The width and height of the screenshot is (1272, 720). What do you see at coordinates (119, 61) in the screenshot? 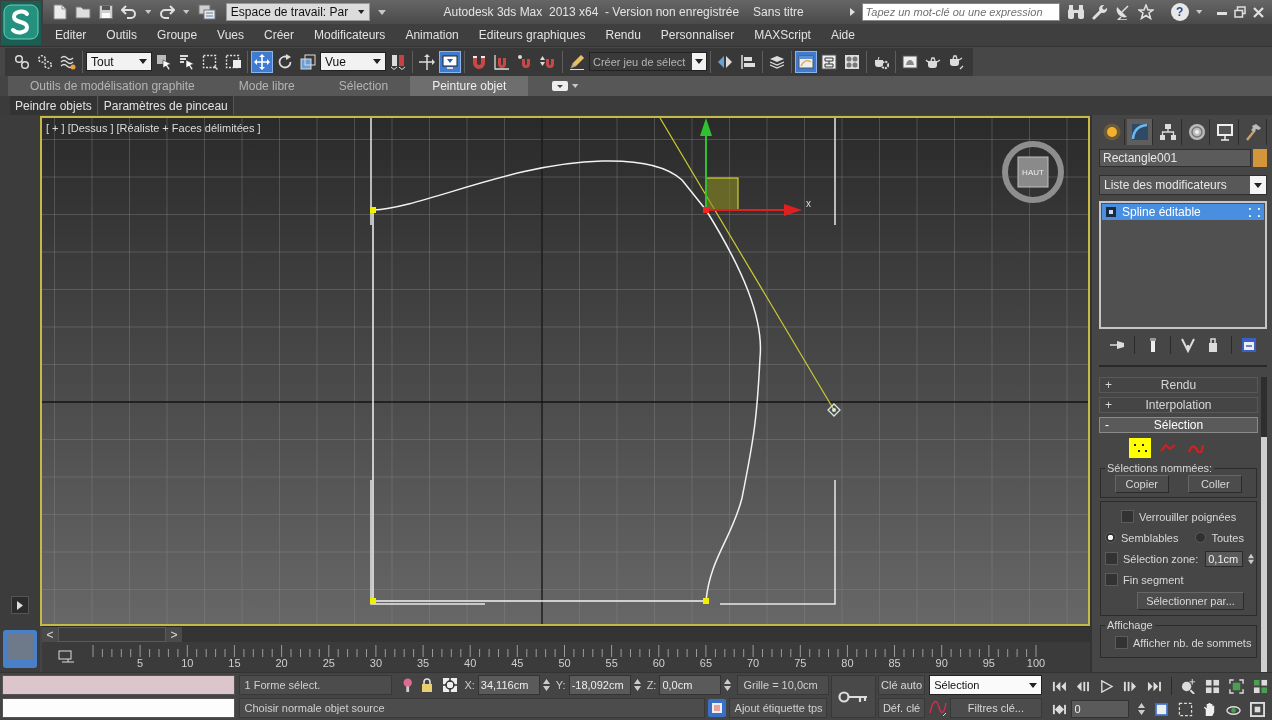
I see `toolbar-dropdown: Tout` at bounding box center [119, 61].